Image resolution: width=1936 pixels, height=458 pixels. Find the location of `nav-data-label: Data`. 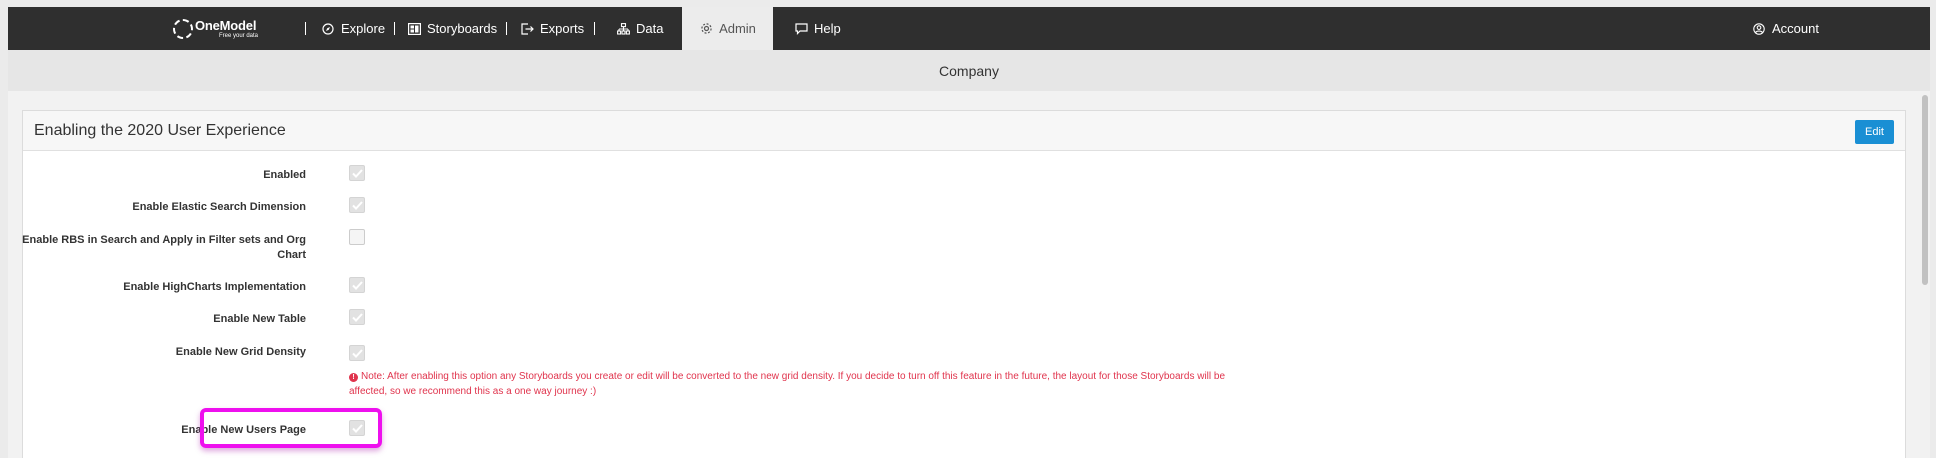

nav-data-label: Data is located at coordinates (650, 28).